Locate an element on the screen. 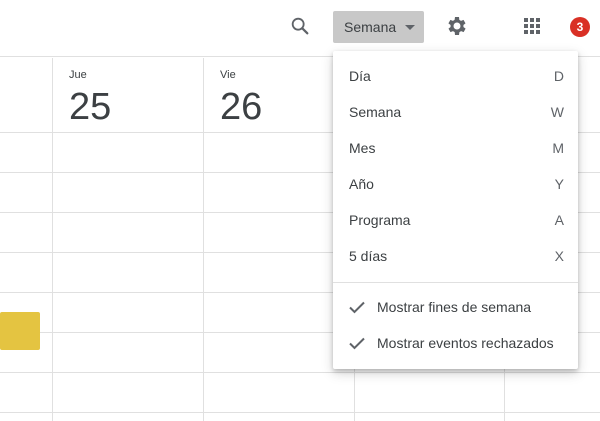 The height and width of the screenshot is (421, 600). day-header-friday: Vie 26 is located at coordinates (285, 95).